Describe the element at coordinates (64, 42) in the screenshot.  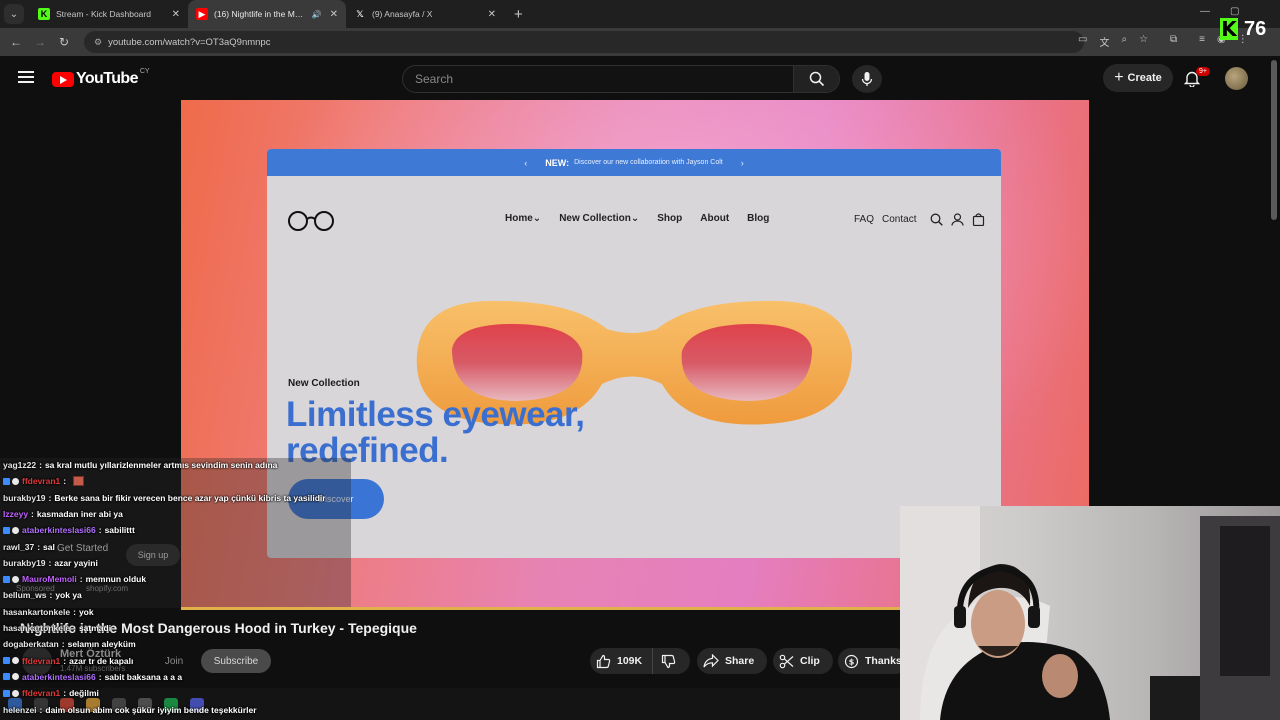
I see `reload-icon: ↻` at that location.